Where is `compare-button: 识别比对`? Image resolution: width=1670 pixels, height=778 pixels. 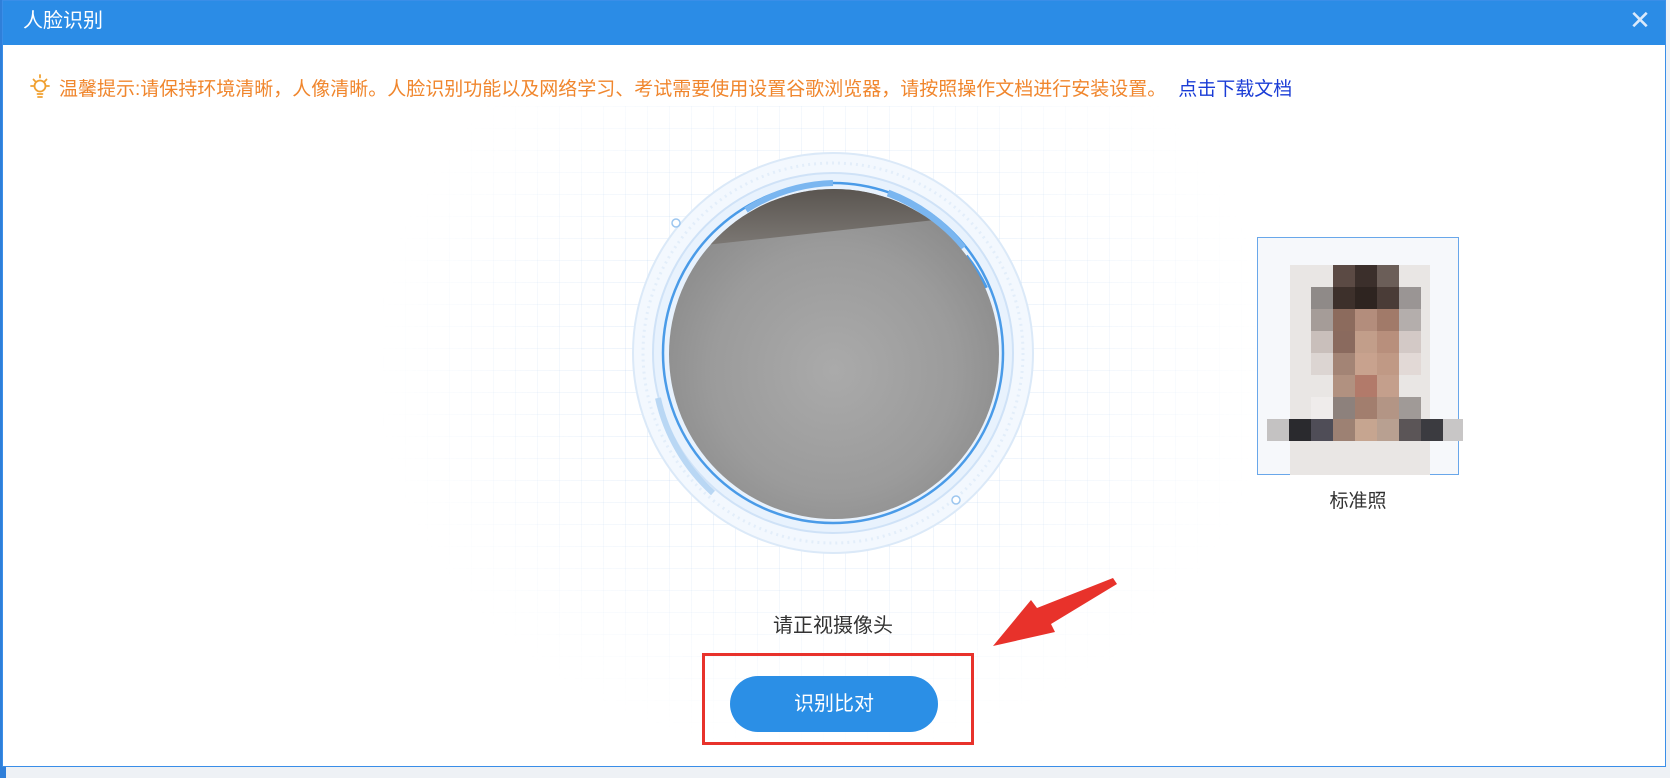 compare-button: 识别比对 is located at coordinates (834, 704).